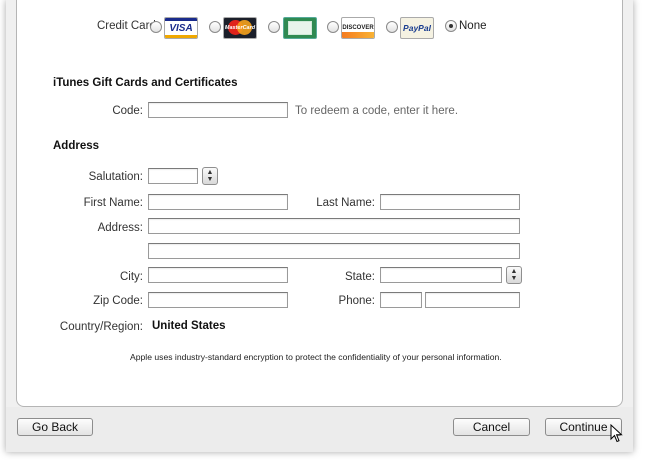 This screenshot has height=460, width=645. What do you see at coordinates (240, 28) in the screenshot?
I see `mastercard-card-icon: MasterCard` at bounding box center [240, 28].